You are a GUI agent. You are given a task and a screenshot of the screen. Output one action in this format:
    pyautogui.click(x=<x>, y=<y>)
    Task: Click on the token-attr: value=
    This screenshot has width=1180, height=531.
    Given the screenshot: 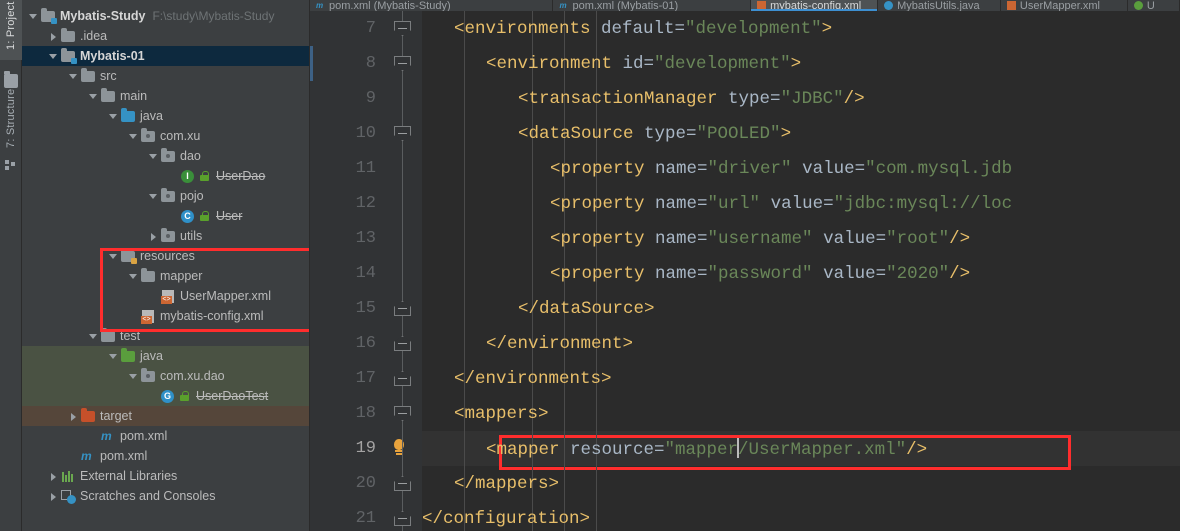 What is the action you would take?
    pyautogui.click(x=849, y=273)
    